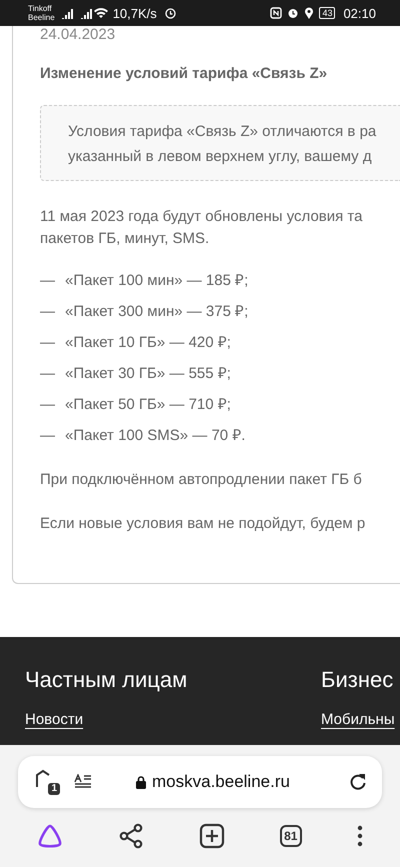 This screenshot has height=867, width=400. What do you see at coordinates (327, 13) in the screenshot?
I see `battery-level: 43` at bounding box center [327, 13].